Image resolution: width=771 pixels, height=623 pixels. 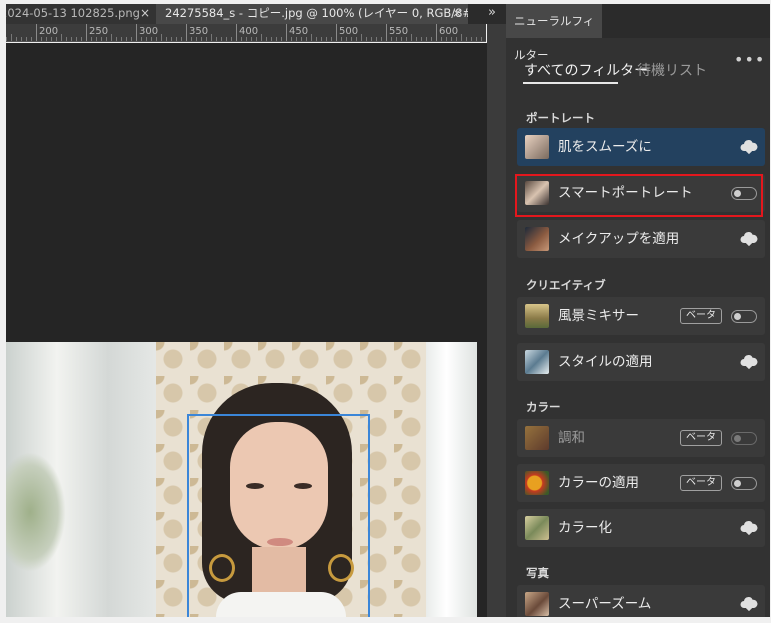 I want to click on tab-all-filters: すべてのフィルター, so click(x=586, y=70).